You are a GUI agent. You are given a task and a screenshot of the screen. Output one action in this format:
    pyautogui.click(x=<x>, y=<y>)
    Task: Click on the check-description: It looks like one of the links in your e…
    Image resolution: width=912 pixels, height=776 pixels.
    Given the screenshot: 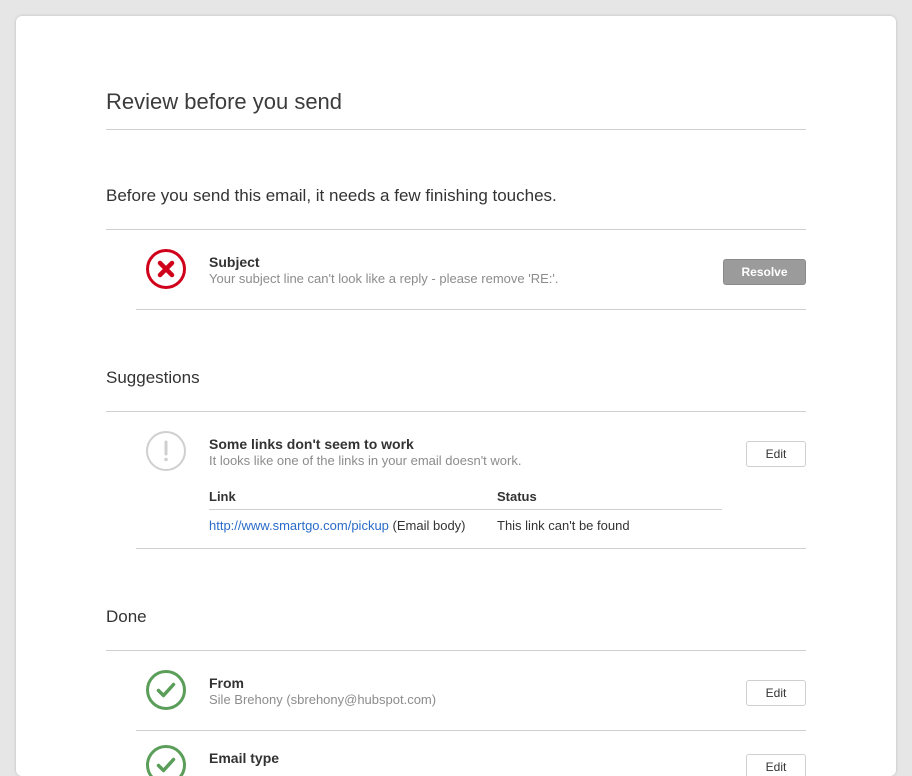 What is the action you would take?
    pyautogui.click(x=365, y=460)
    